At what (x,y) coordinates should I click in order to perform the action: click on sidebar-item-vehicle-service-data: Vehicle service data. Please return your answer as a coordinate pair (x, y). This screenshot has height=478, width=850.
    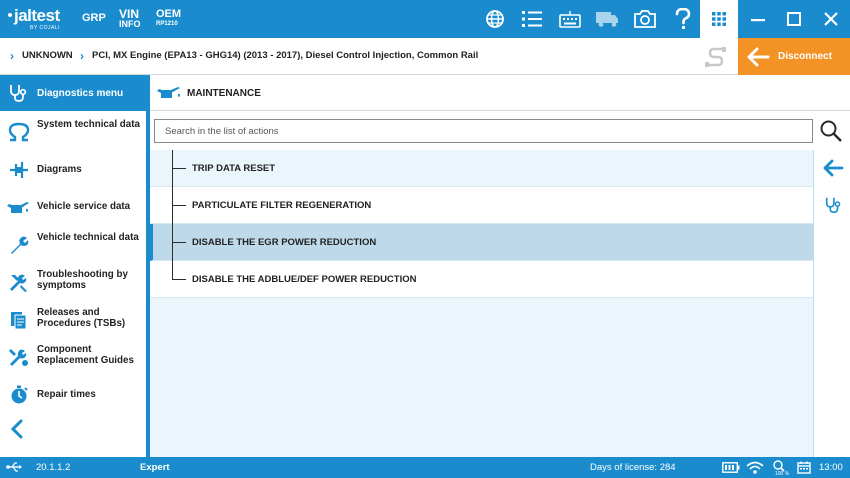
    Looking at the image, I should click on (73, 206).